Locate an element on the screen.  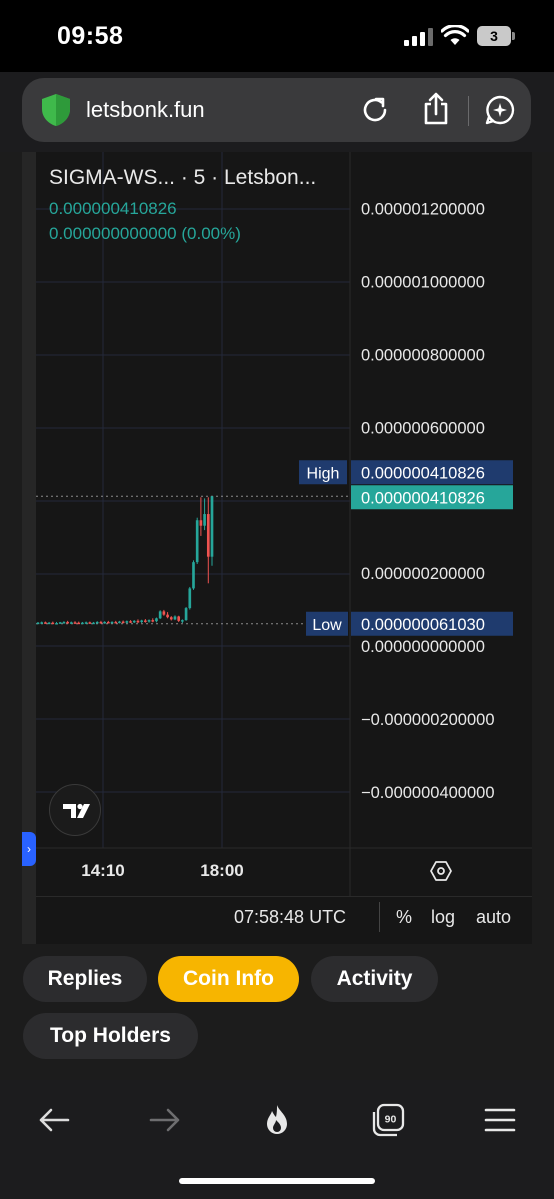
tab-top-holders: Top Holders is located at coordinates (110, 1036).